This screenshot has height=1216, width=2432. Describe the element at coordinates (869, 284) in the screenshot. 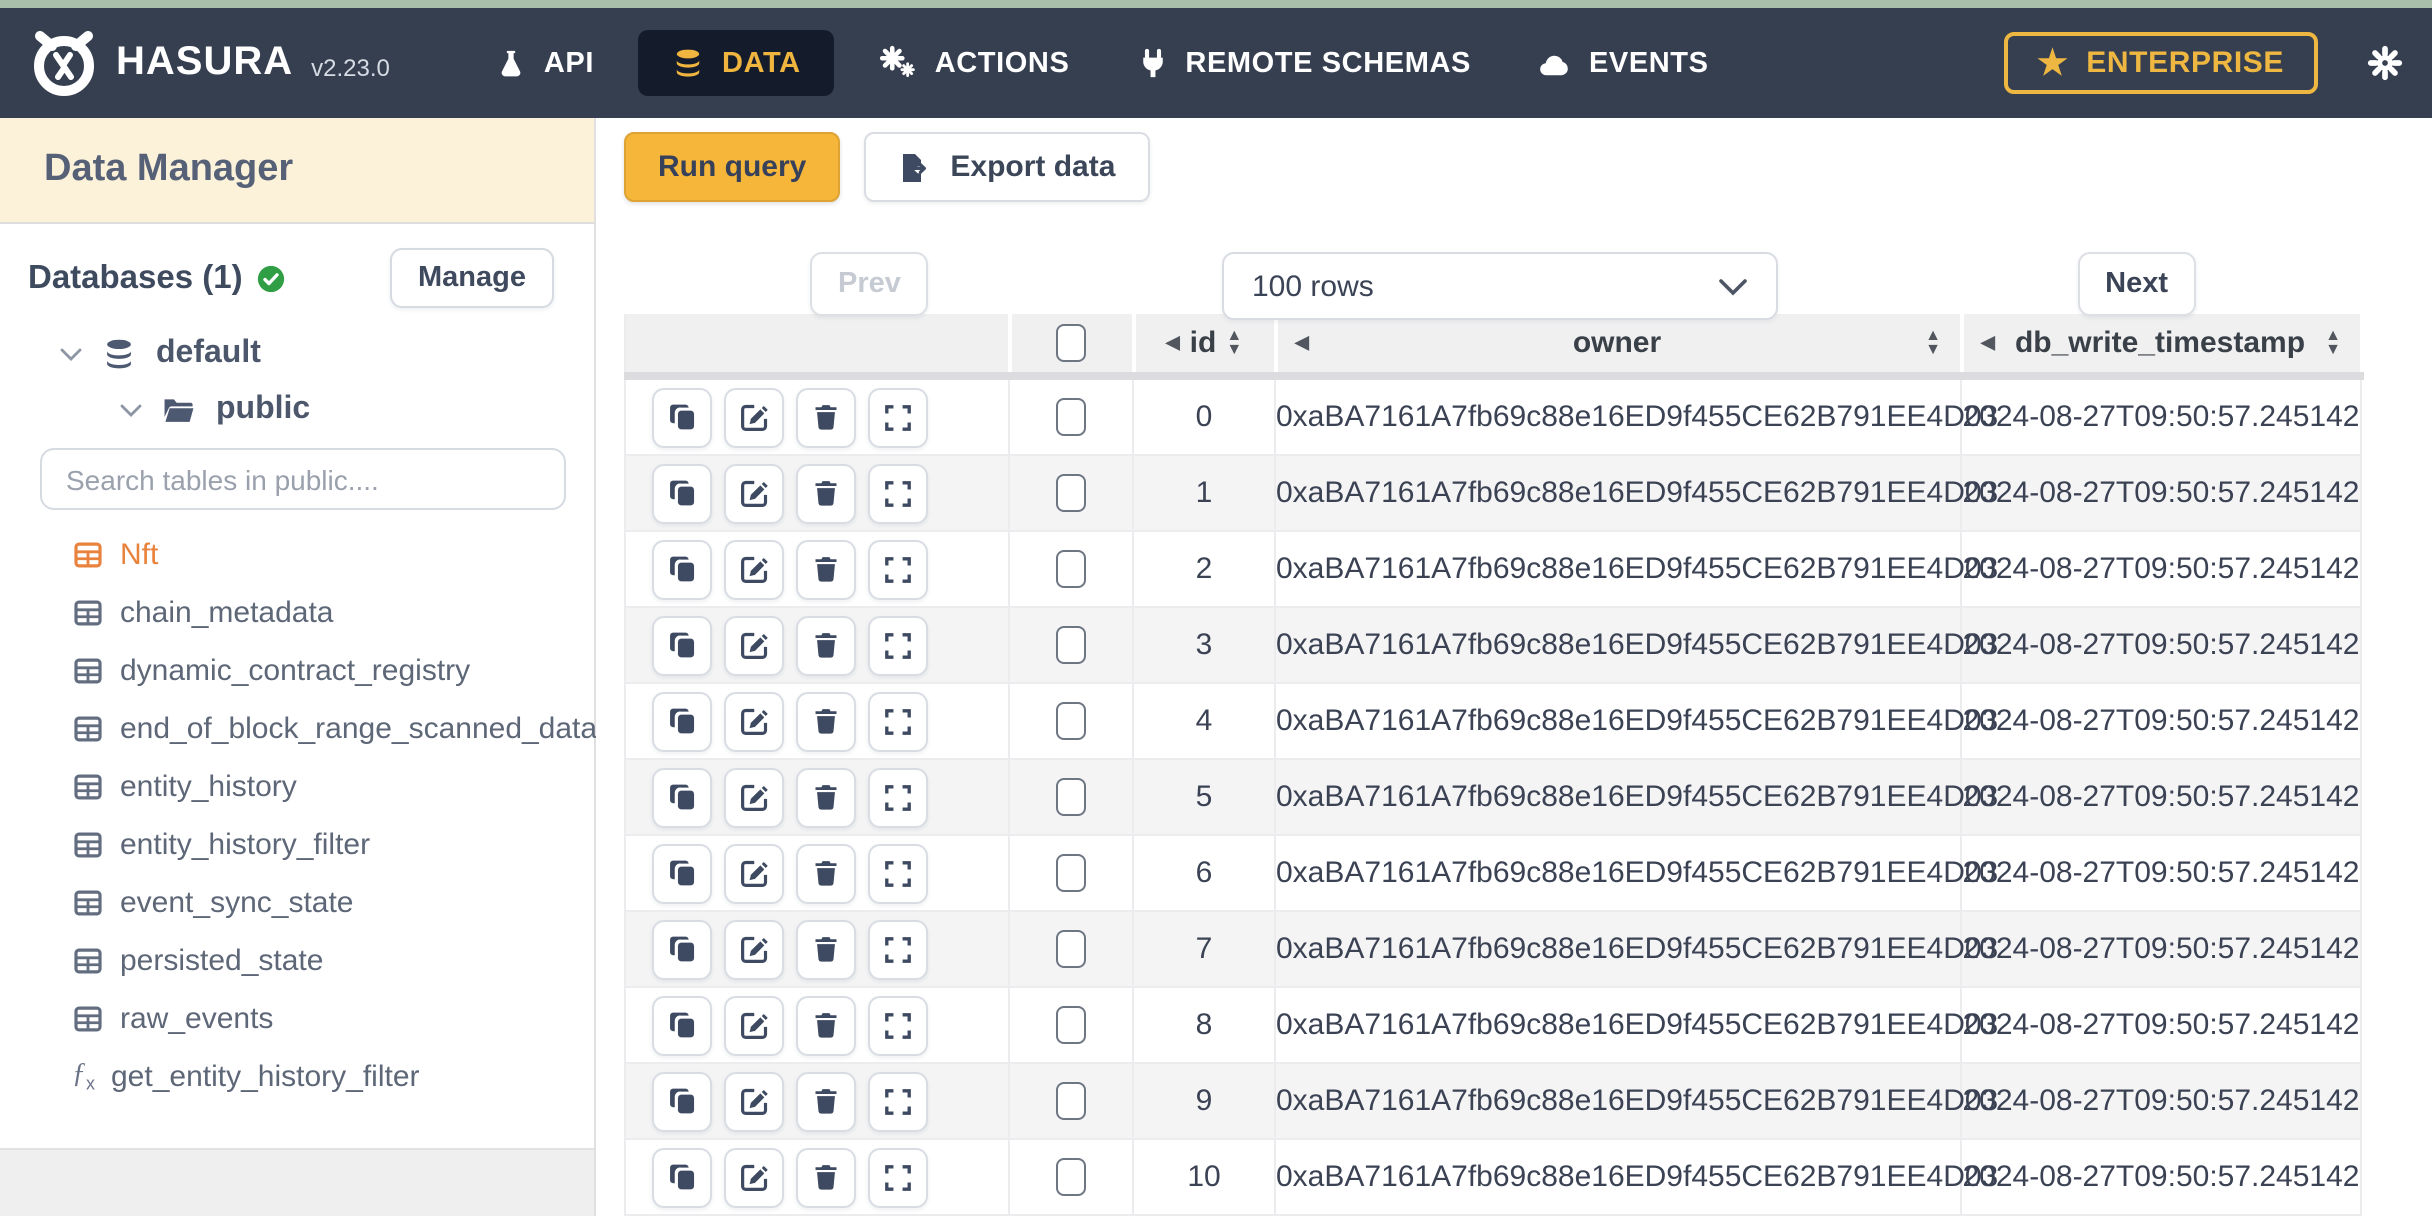

I see `prev-page-button: Prev` at that location.